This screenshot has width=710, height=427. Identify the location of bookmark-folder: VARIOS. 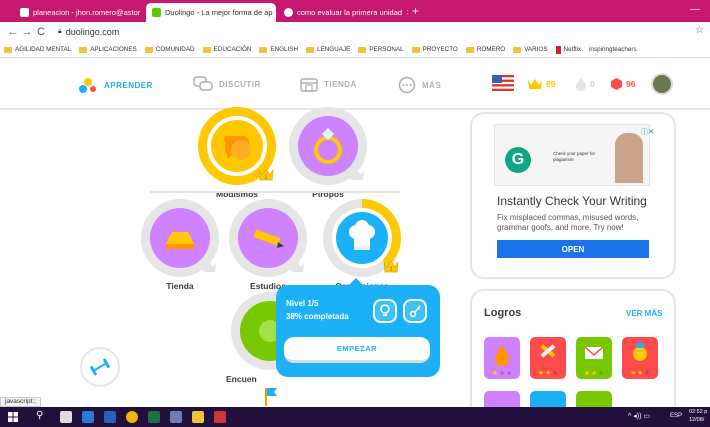
(530, 49).